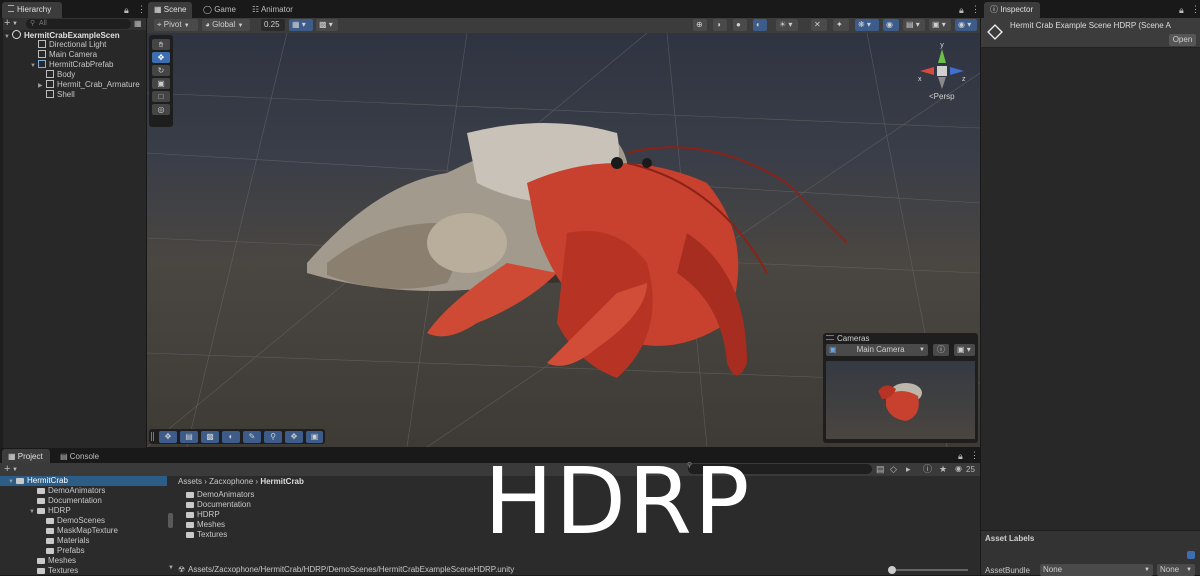 Image resolution: width=1200 pixels, height=576 pixels. I want to click on tab-inspector: ⓘ Inspector, so click(1012, 10).